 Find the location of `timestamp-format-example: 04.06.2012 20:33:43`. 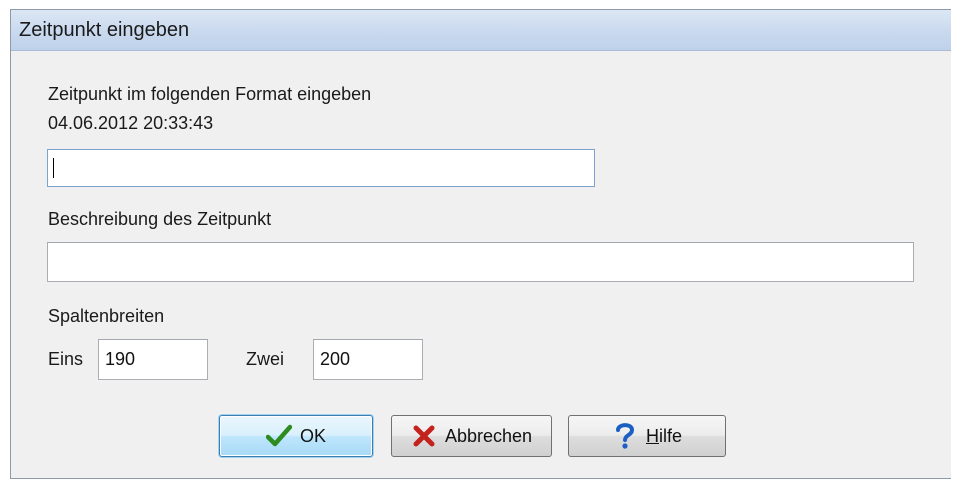

timestamp-format-example: 04.06.2012 20:33:43 is located at coordinates (131, 123).